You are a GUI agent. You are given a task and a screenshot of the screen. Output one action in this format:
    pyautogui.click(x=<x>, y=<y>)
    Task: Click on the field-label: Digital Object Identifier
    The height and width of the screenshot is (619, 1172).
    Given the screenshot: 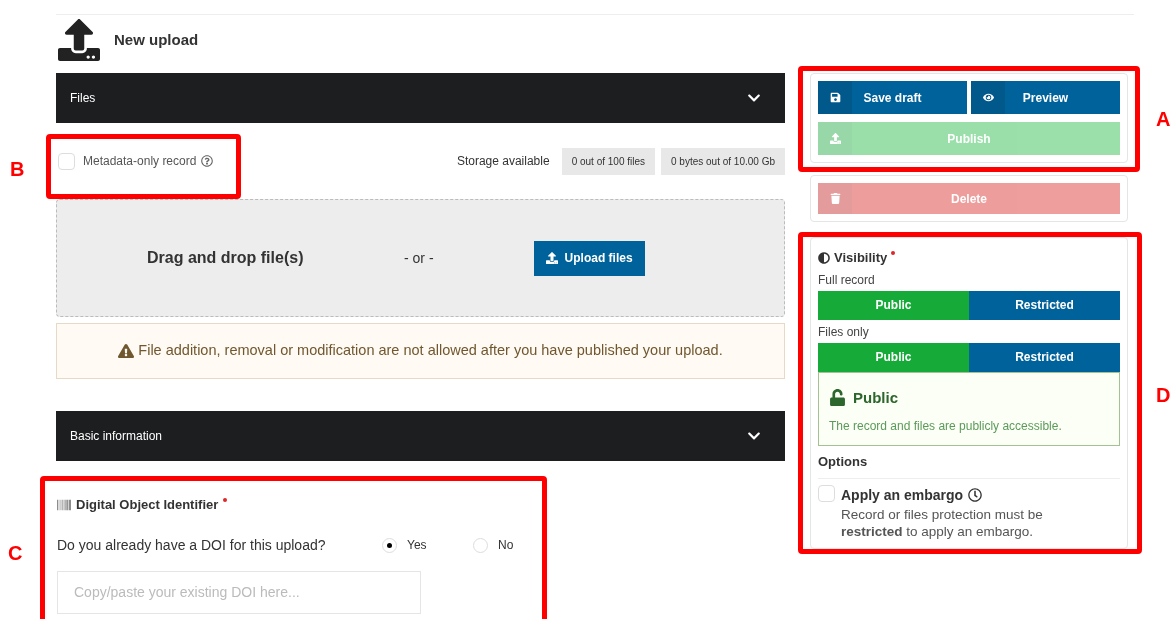 What is the action you would take?
    pyautogui.click(x=147, y=505)
    